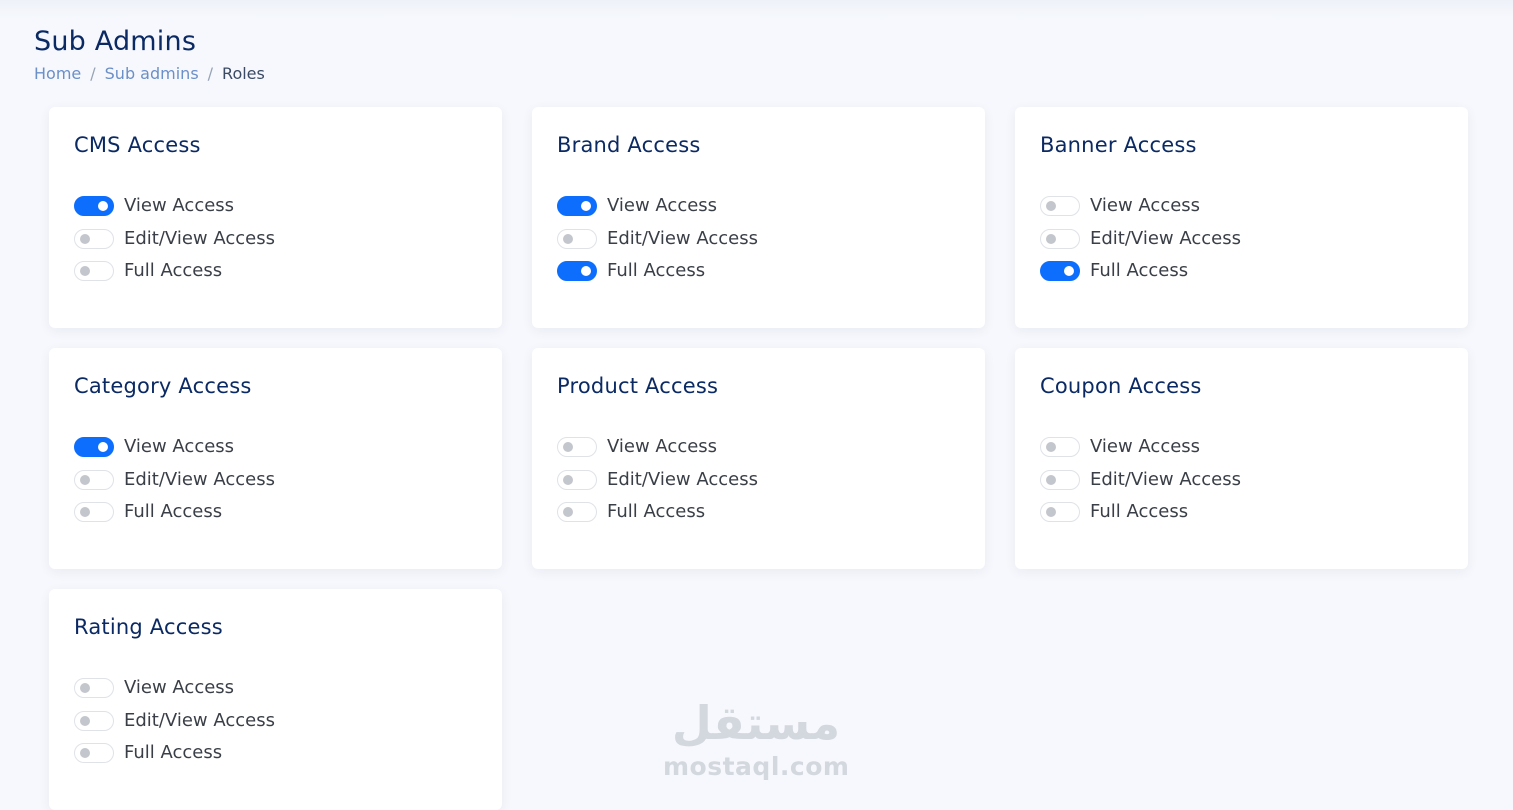  Describe the element at coordinates (137, 145) in the screenshot. I see `card-title: CMS Access` at that location.